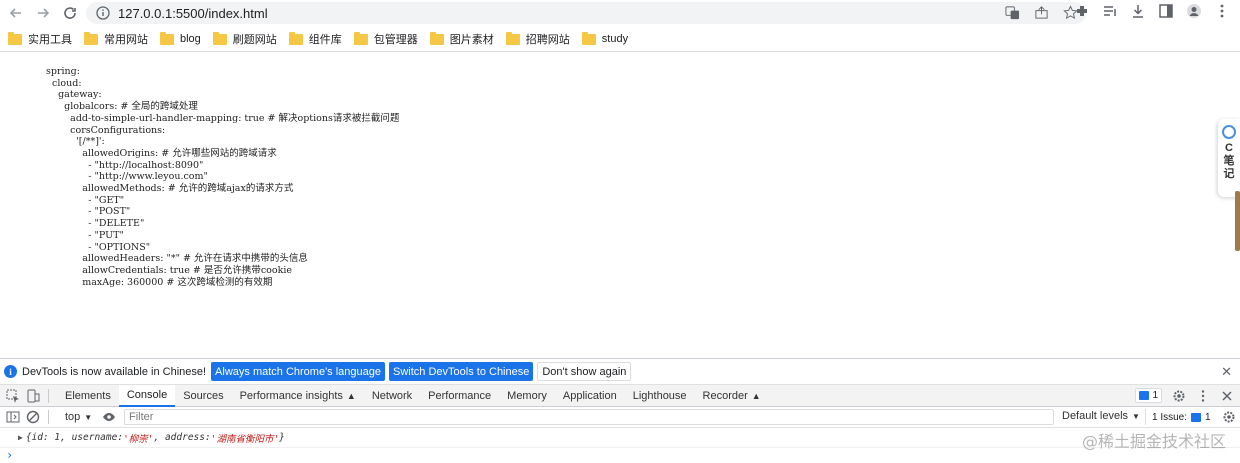 Image resolution: width=1240 pixels, height=463 pixels. I want to click on bookmark-folder: 包管理器, so click(385, 39).